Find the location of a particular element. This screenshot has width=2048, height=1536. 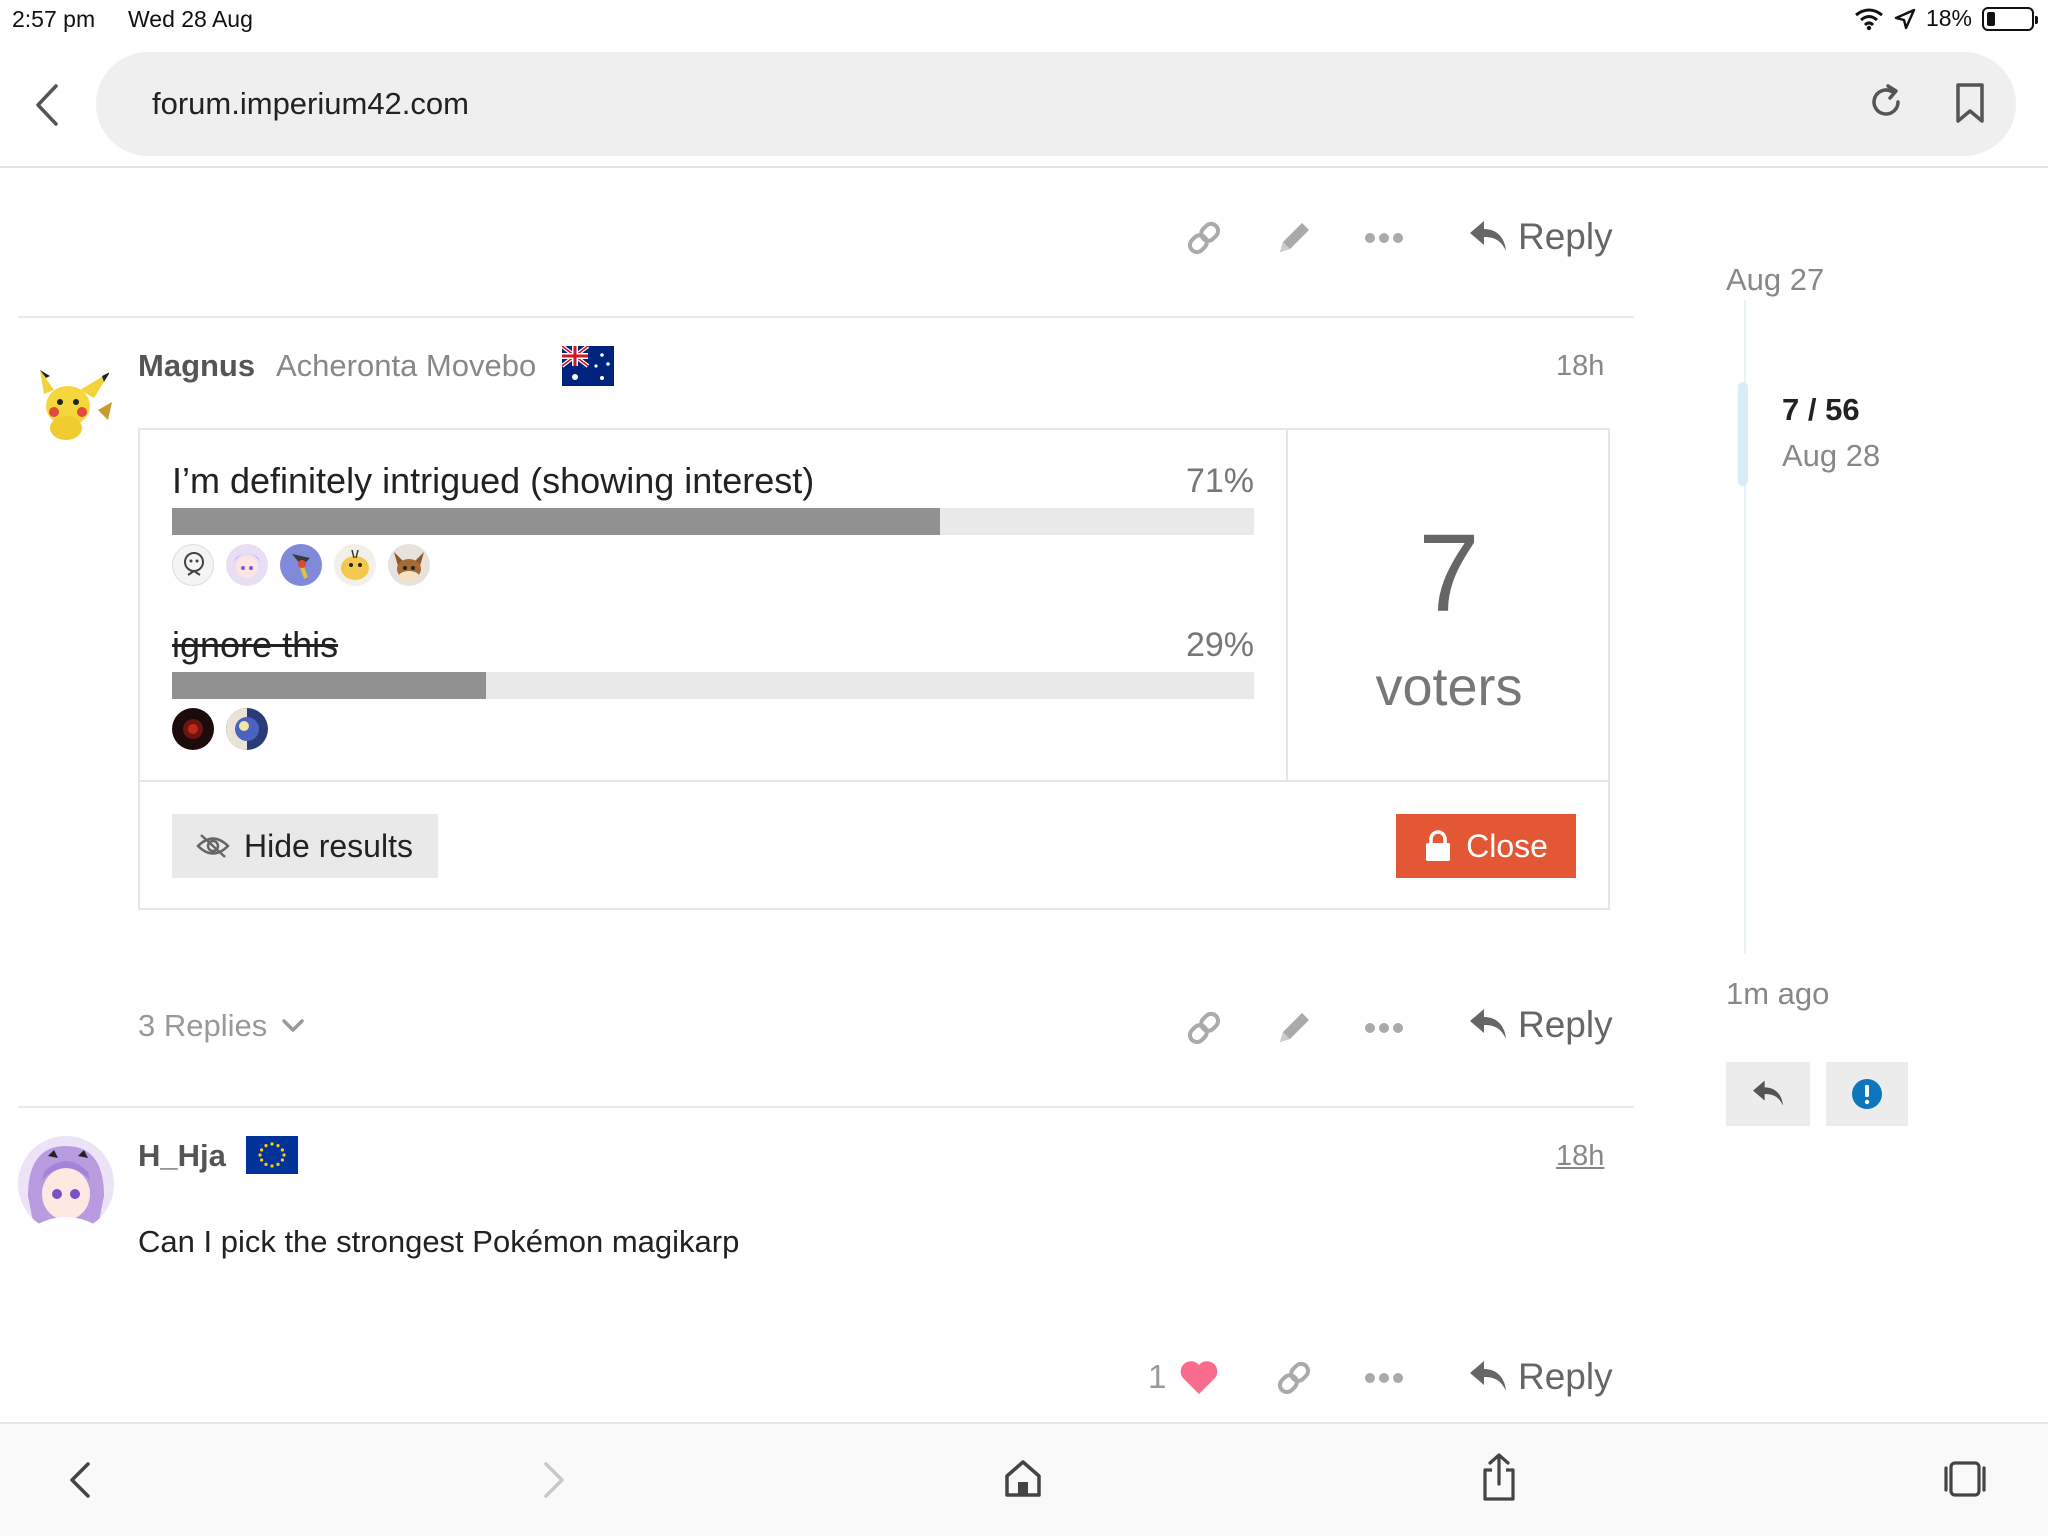

info-alert-icon is located at coordinates (1867, 1094).